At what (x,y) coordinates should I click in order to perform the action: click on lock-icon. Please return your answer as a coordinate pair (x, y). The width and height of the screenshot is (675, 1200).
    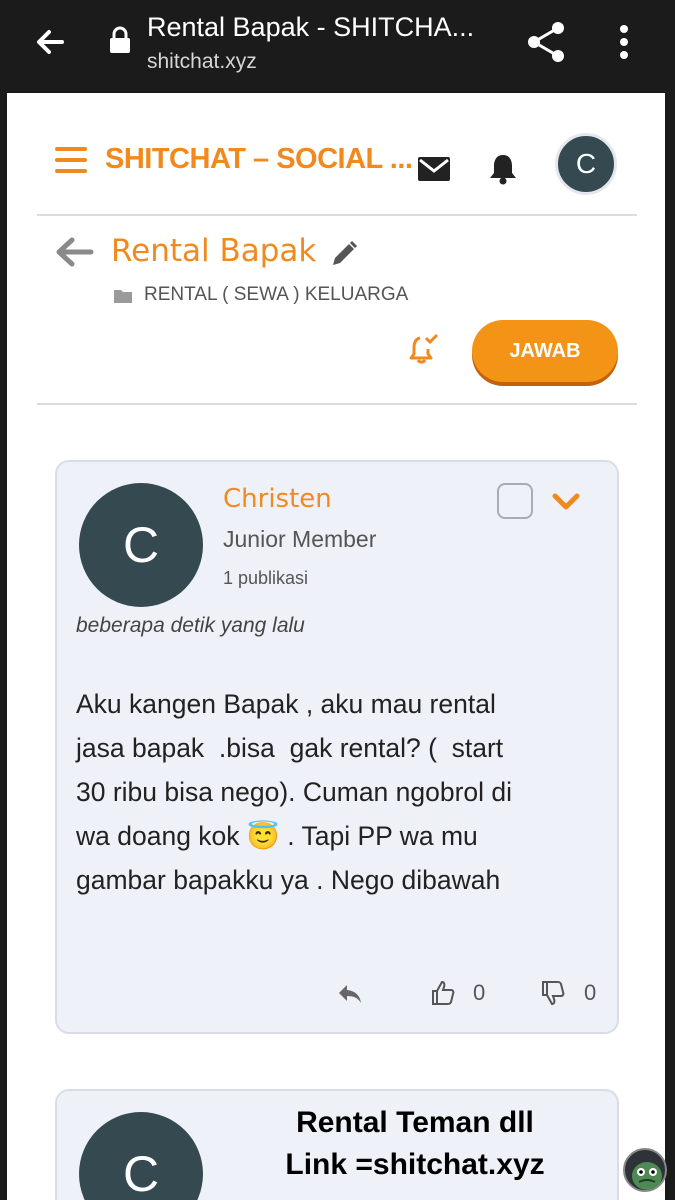
    Looking at the image, I should click on (120, 39).